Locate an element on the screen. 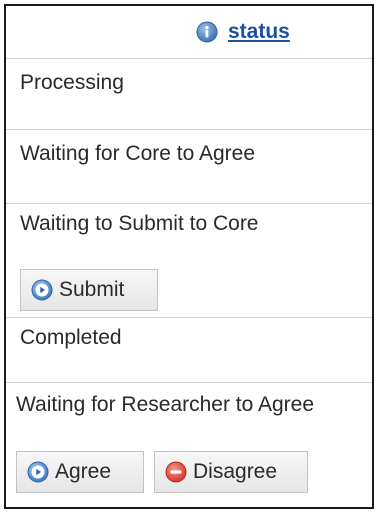  submit-button-label: Submit is located at coordinates (92, 289).